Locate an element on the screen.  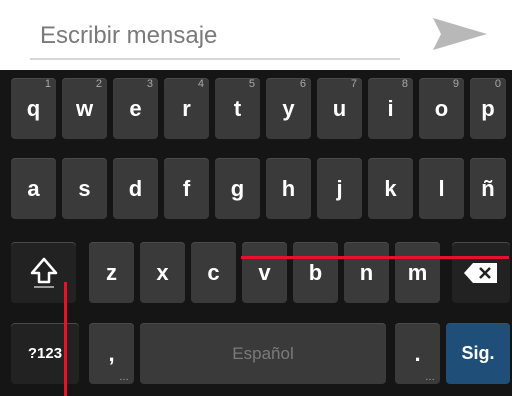
send-icon is located at coordinates (460, 34).